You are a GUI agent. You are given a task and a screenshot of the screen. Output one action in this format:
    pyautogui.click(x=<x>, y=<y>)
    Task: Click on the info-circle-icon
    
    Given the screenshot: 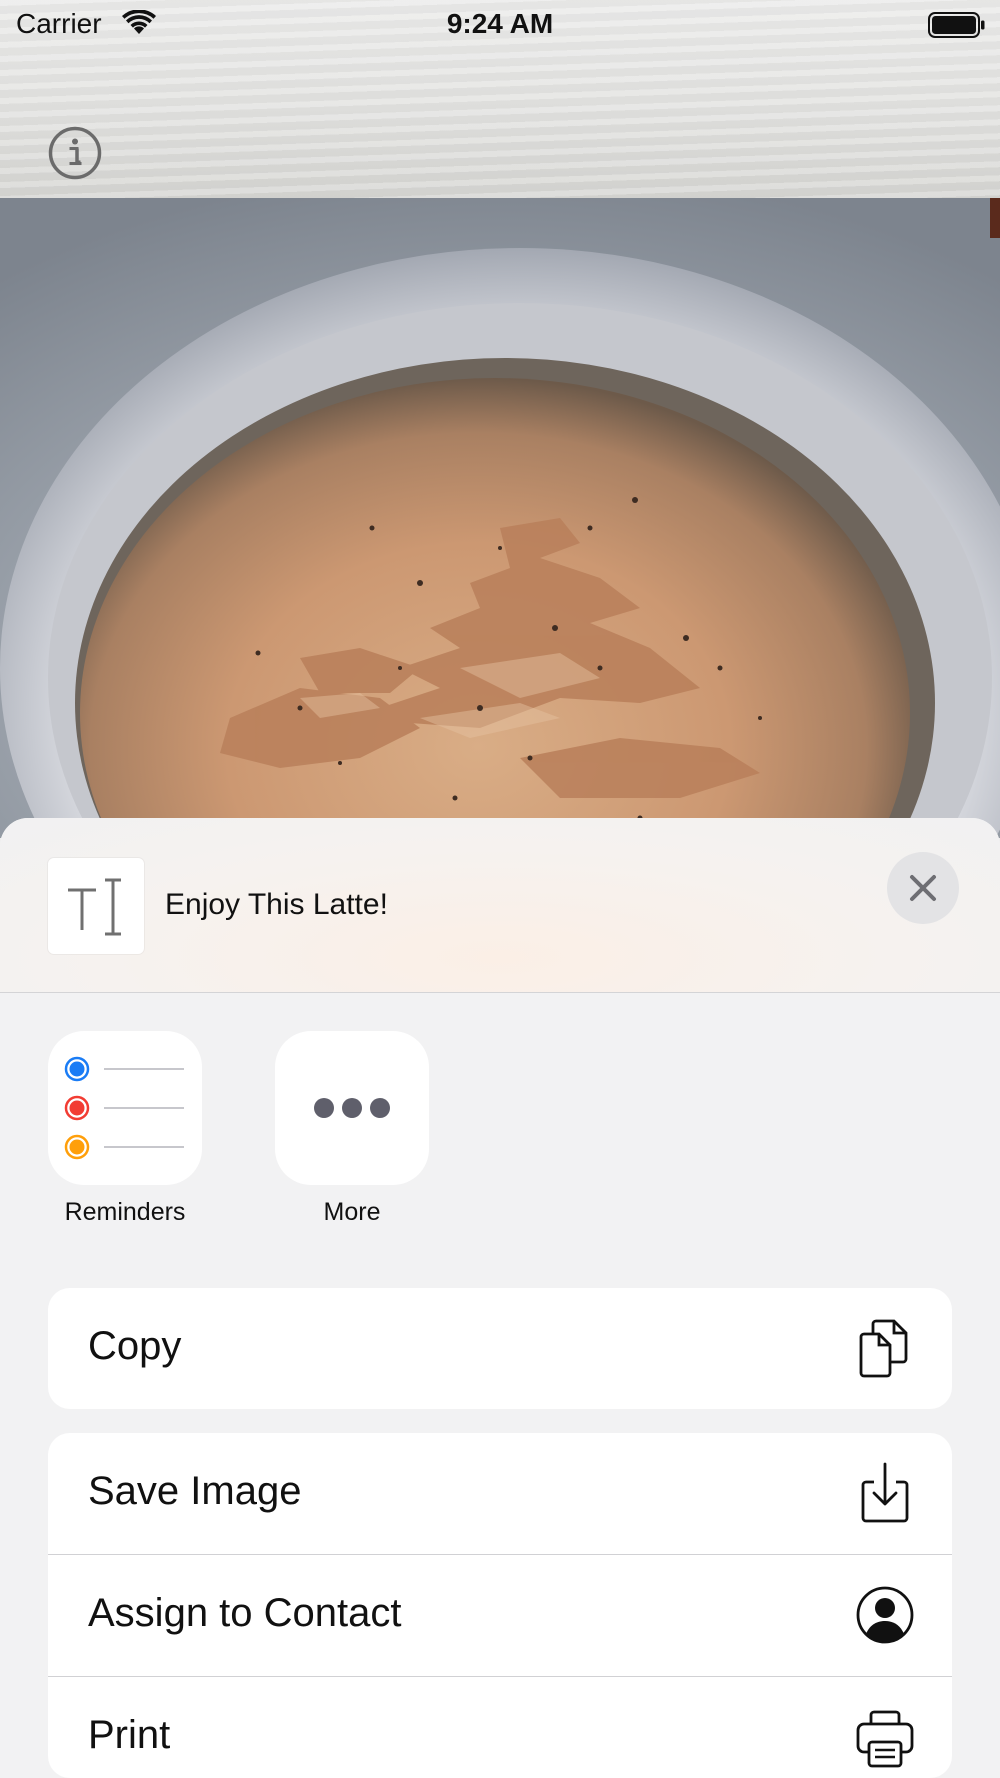 What is the action you would take?
    pyautogui.click(x=75, y=153)
    